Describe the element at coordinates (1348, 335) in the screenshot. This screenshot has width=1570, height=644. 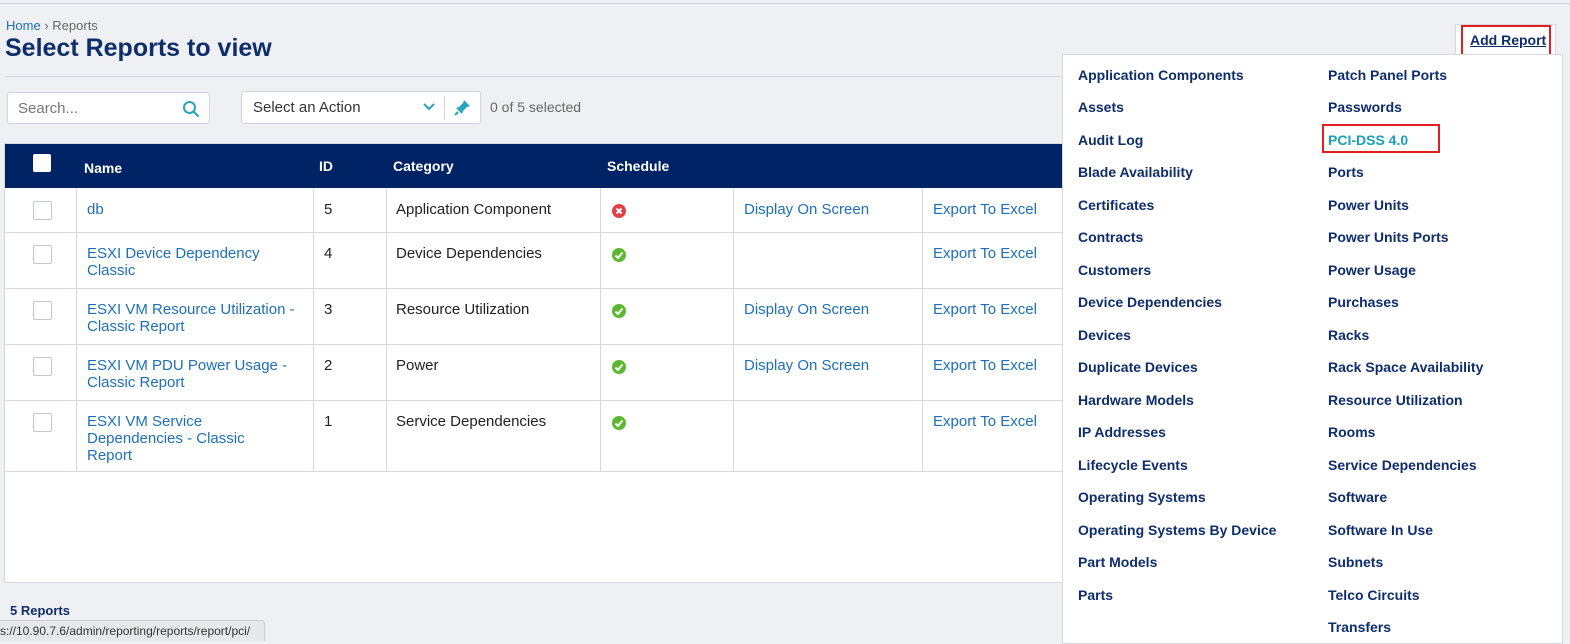
I see `menu-item-racks: Racks` at that location.